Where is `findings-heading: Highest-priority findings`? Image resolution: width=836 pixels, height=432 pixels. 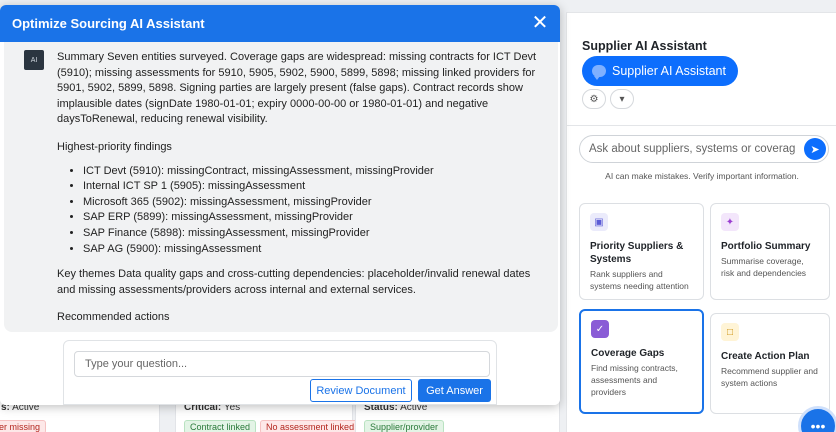
findings-heading: Highest-priority findings is located at coordinates (114, 146).